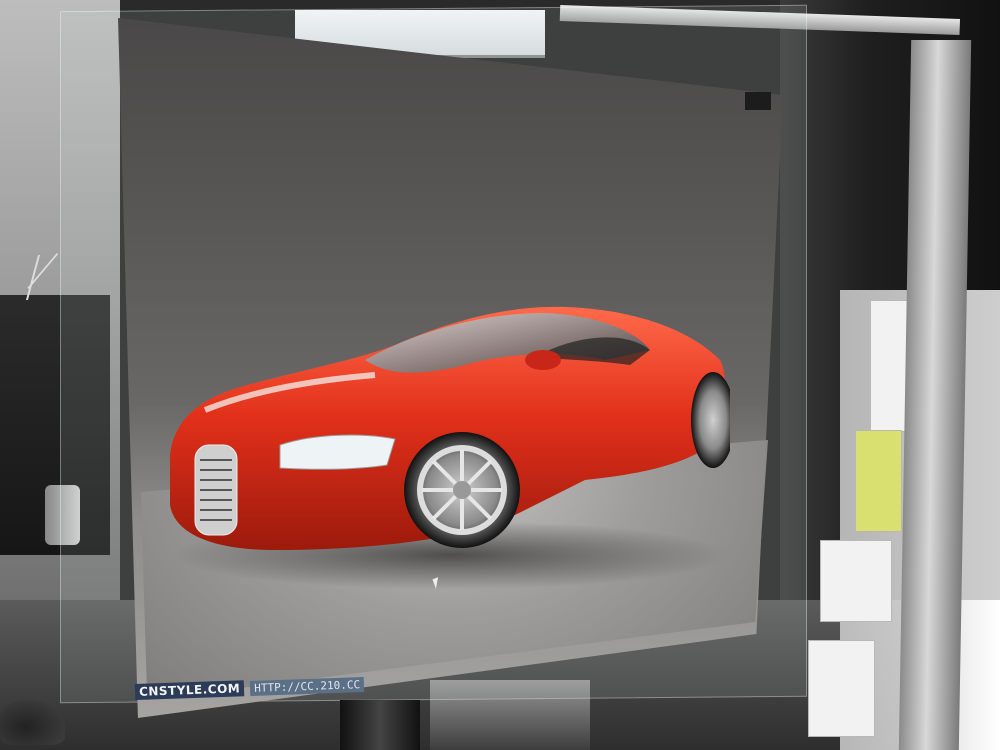  I want to click on metal-post, so click(935, 395).